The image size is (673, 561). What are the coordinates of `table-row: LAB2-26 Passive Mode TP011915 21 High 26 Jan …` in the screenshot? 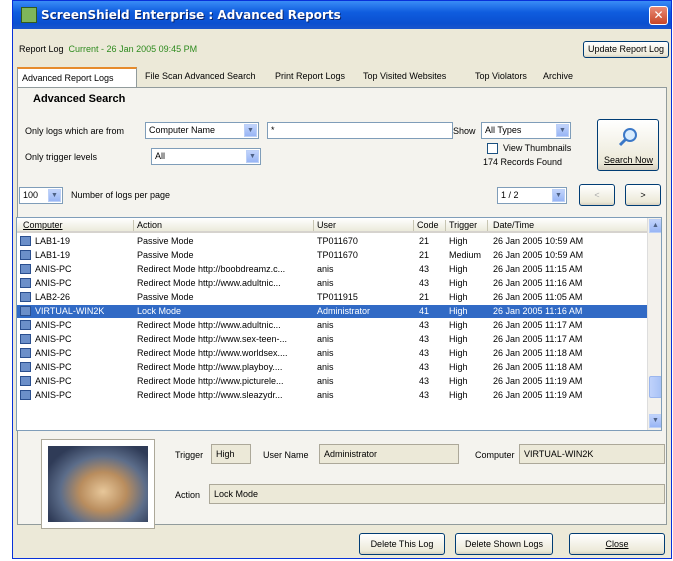 It's located at (332, 297).